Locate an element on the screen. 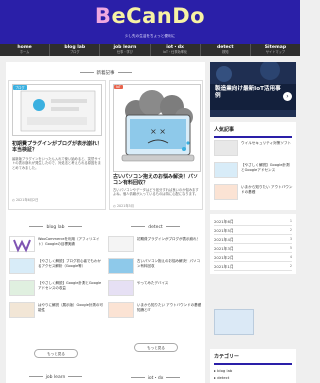 The width and height of the screenshot is (320, 383). section-title-new: 新着記事 is located at coordinates (105, 73).